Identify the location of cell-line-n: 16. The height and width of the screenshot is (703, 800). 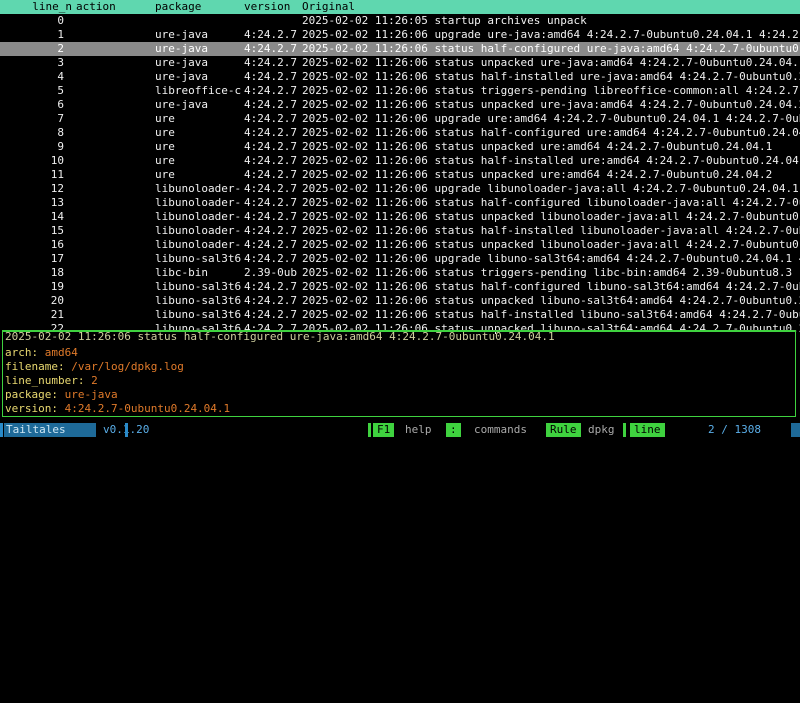
(57, 244).